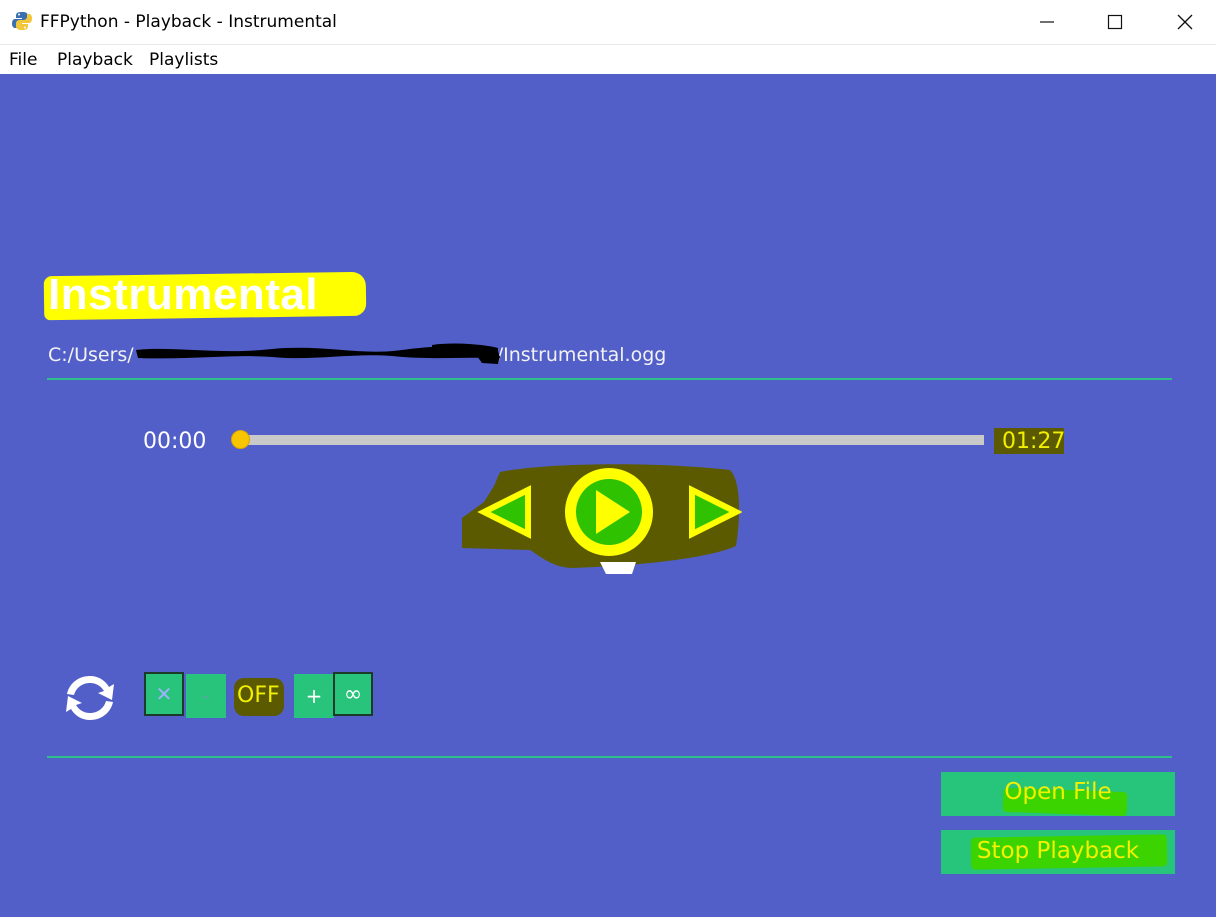 The height and width of the screenshot is (917, 1216). Describe the element at coordinates (608, 22) in the screenshot. I see `title-bar: FFPython - Playback - Instrumental` at that location.